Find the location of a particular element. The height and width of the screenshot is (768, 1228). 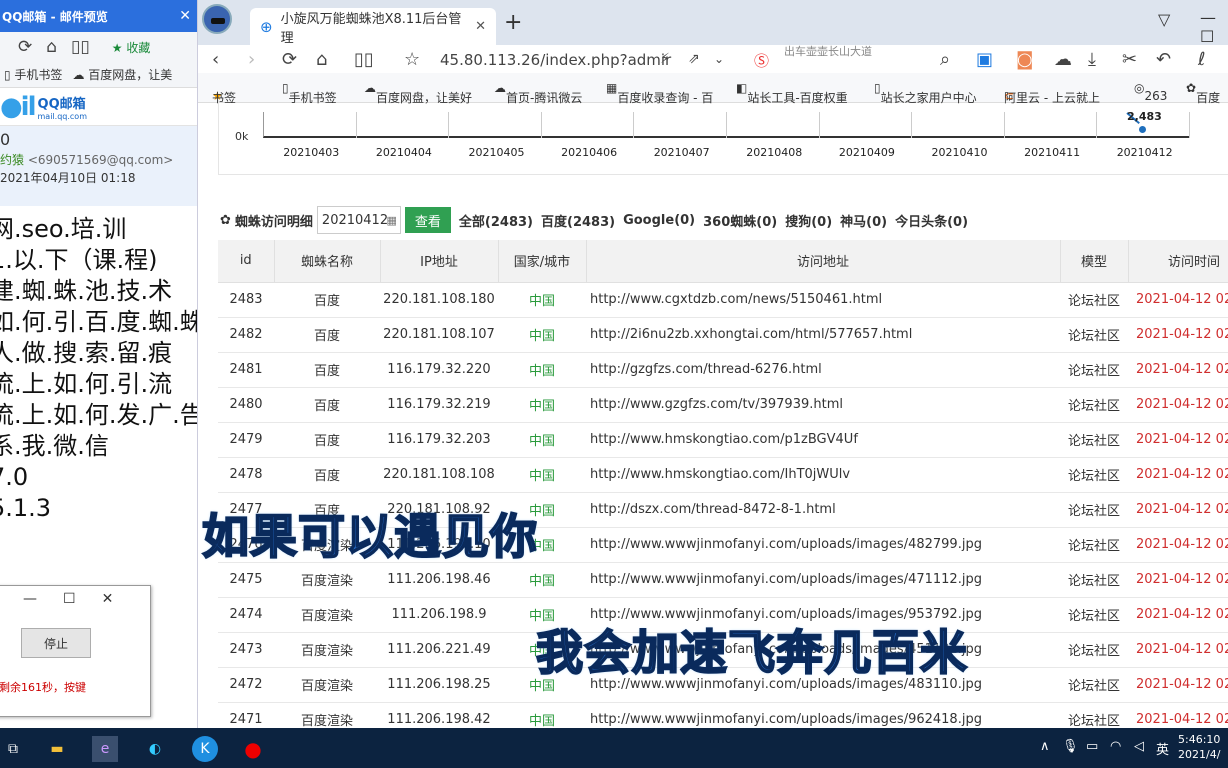

download-icon: ⤓ is located at coordinates (1092, 59).